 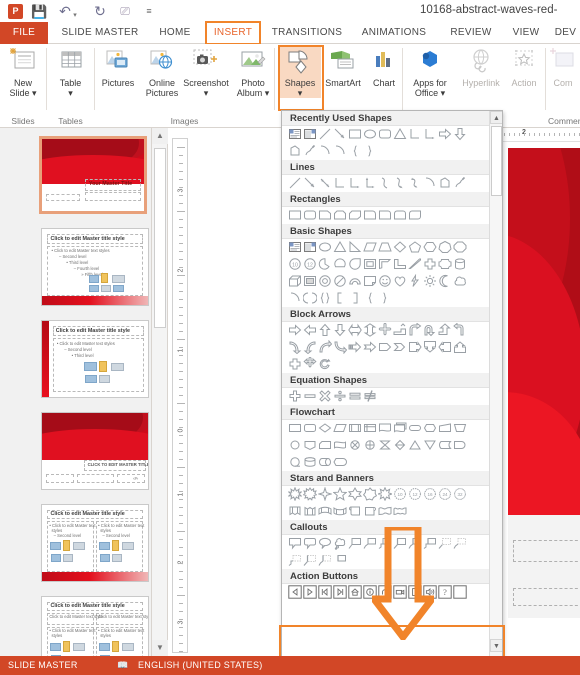 What do you see at coordinates (93, 175) in the screenshot?
I see `slide-thumb-master: Your Master Title` at bounding box center [93, 175].